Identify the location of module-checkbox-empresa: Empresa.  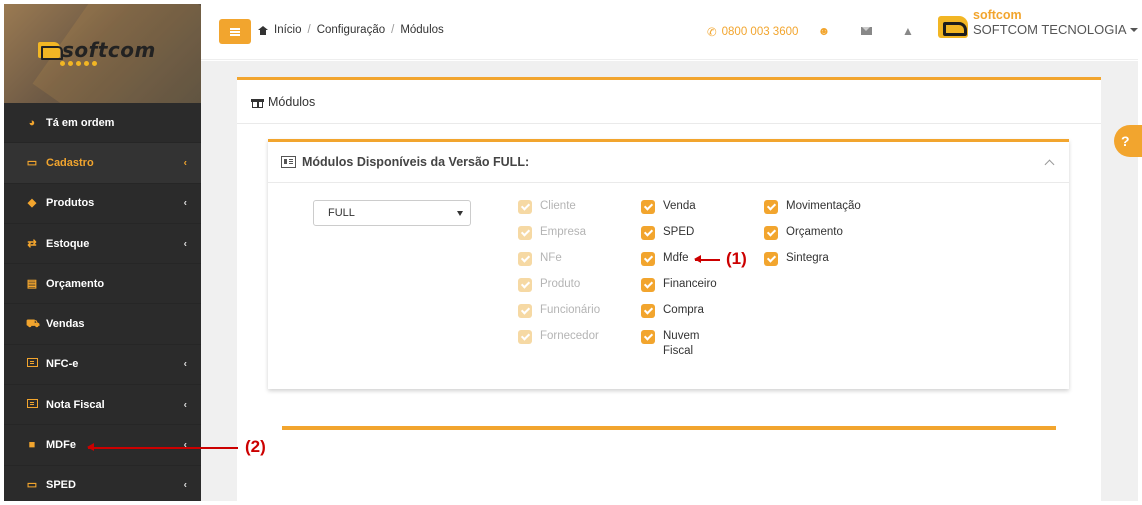
(559, 238).